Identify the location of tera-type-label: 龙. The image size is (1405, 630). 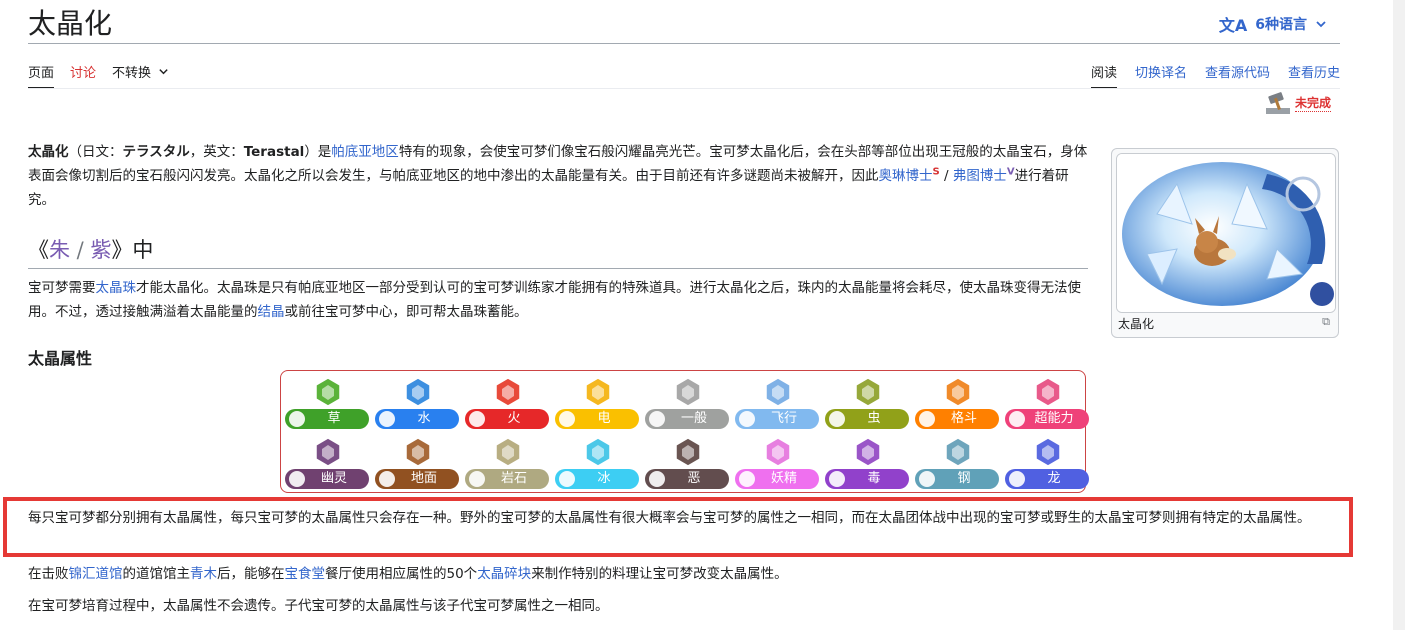
(1054, 478).